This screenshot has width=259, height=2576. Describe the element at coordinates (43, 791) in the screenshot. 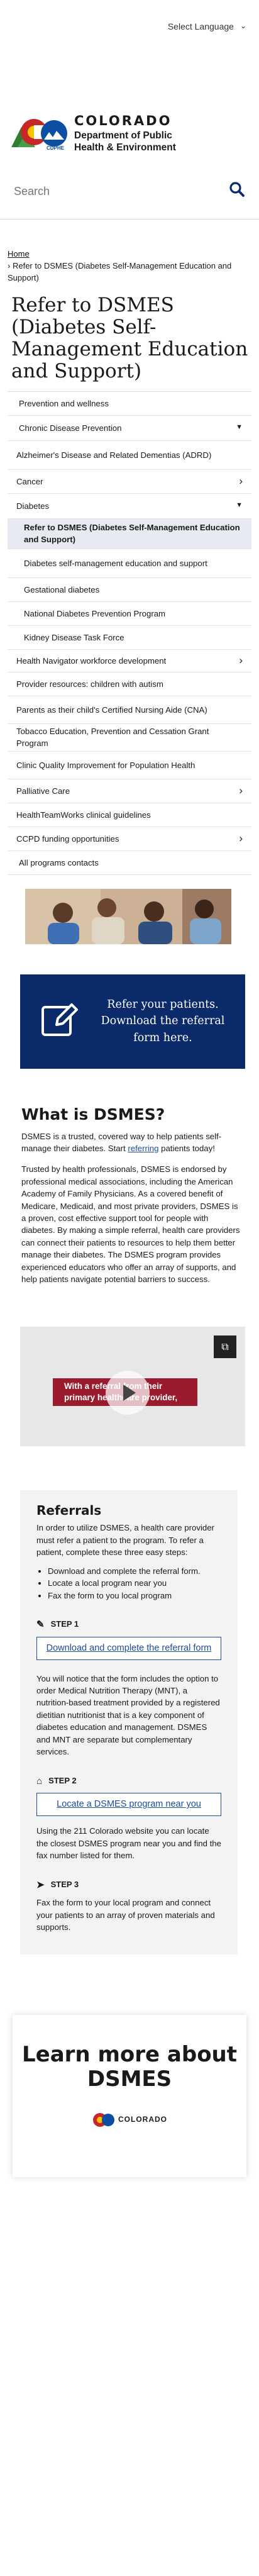

I see `nav-item-label: Palliative Care` at that location.